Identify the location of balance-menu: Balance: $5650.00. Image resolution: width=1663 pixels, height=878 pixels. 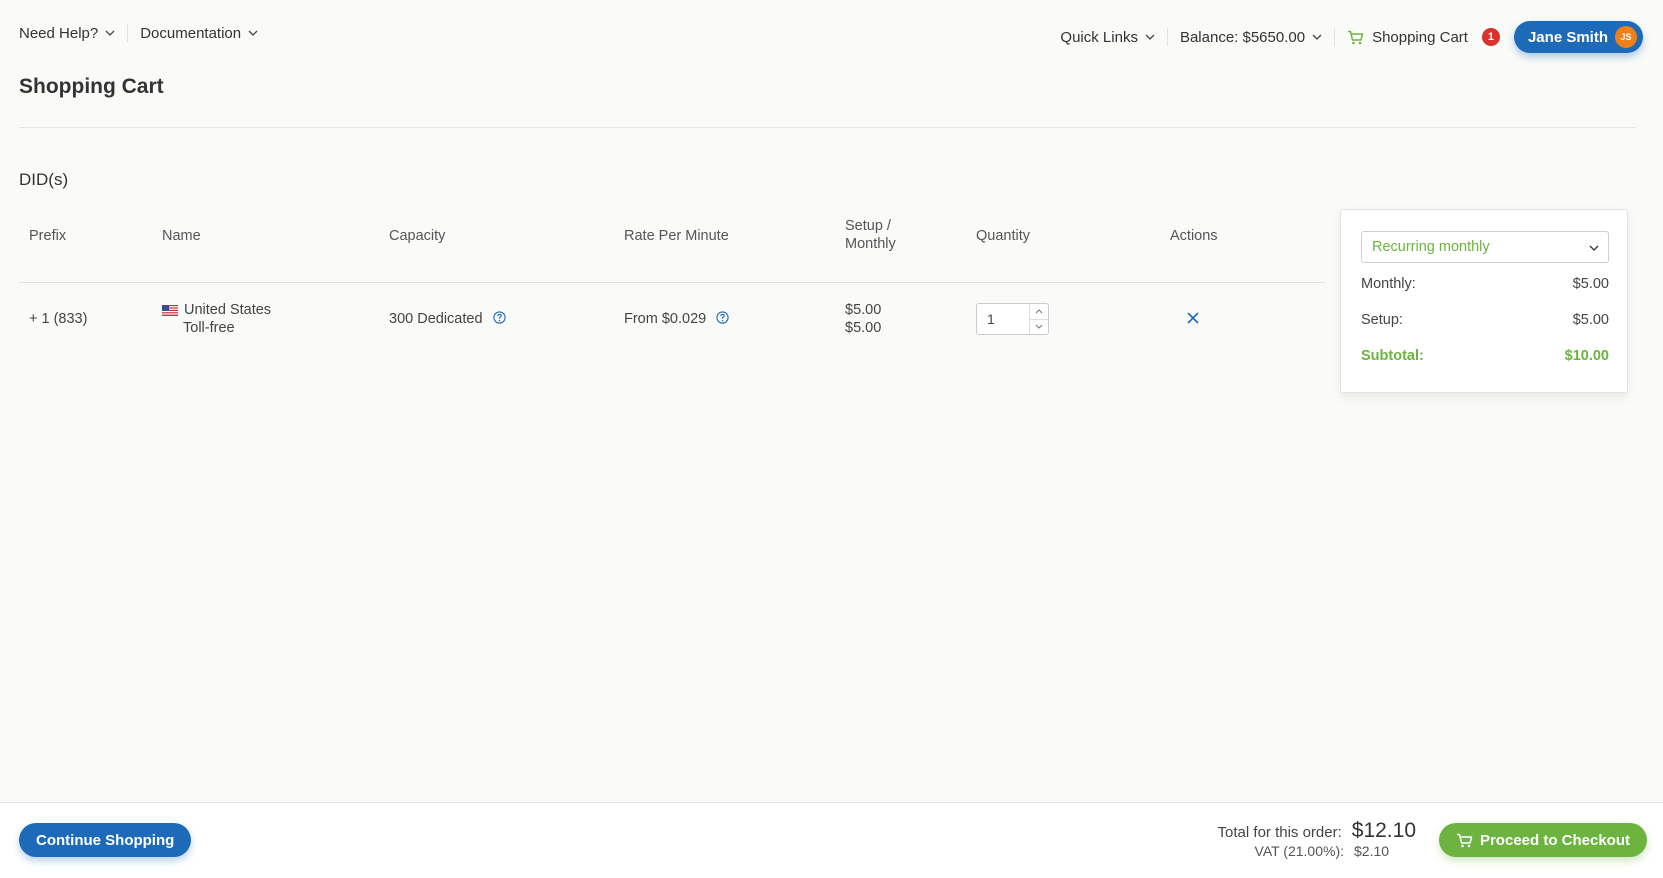
(1251, 37).